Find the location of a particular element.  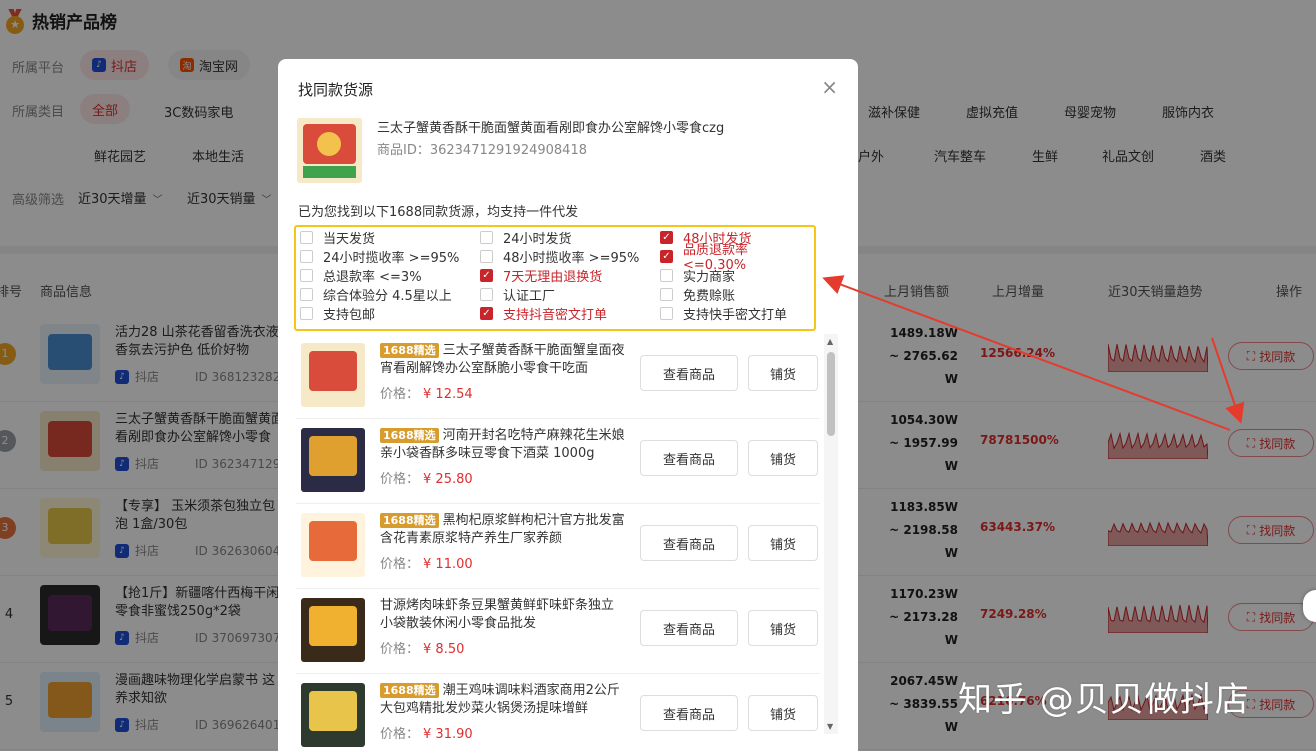

filter-option: 当天发货 is located at coordinates (338, 237).